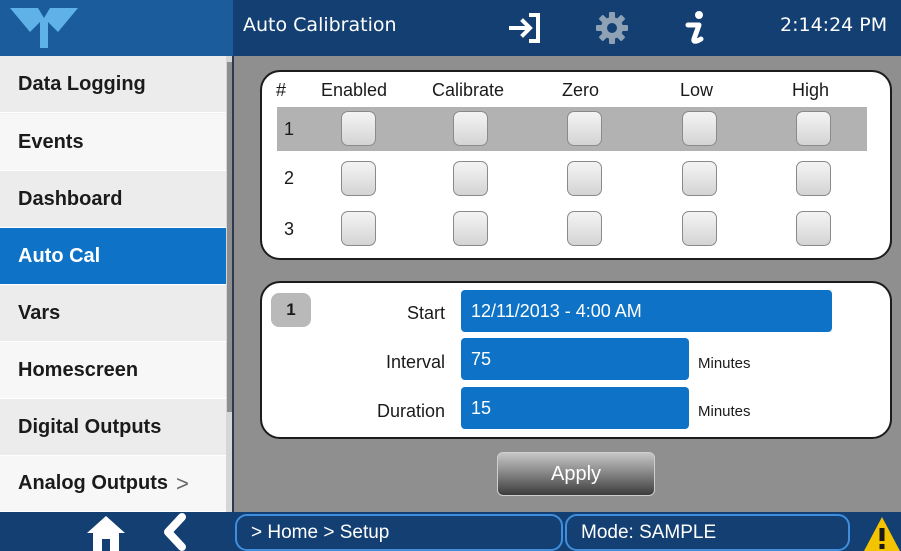  What do you see at coordinates (281, 90) in the screenshot?
I see `column-header-num: #` at bounding box center [281, 90].